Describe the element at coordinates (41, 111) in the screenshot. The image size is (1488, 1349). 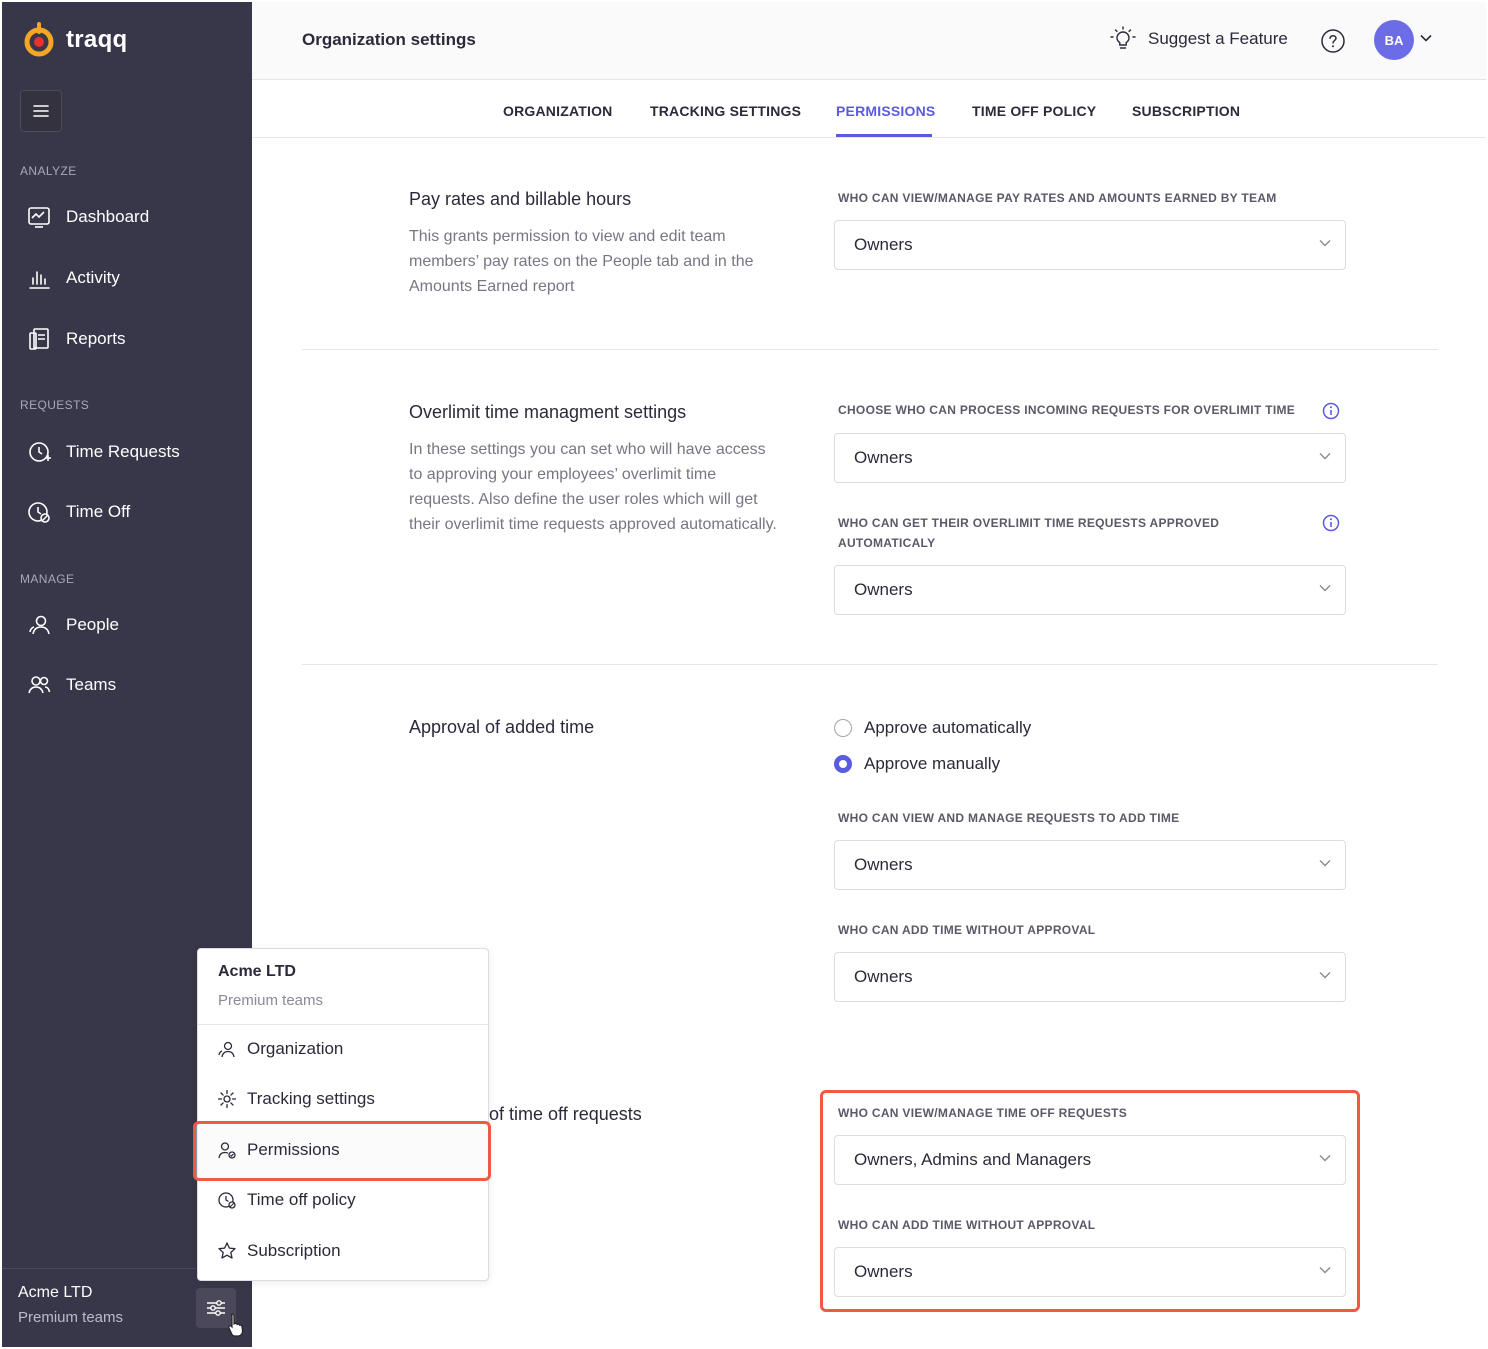
I see `menu-toggle-button` at that location.